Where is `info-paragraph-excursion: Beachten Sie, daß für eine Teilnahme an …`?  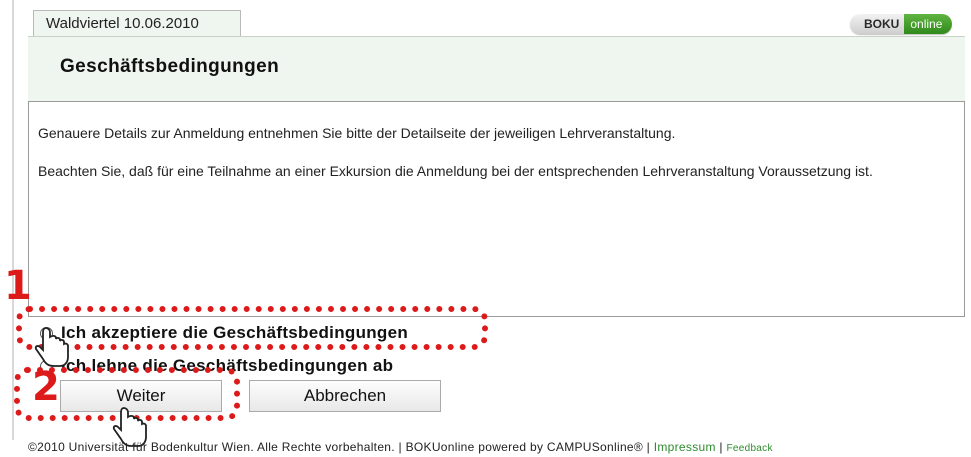 info-paragraph-excursion: Beachten Sie, daß für eine Teilnahme an … is located at coordinates (455, 171).